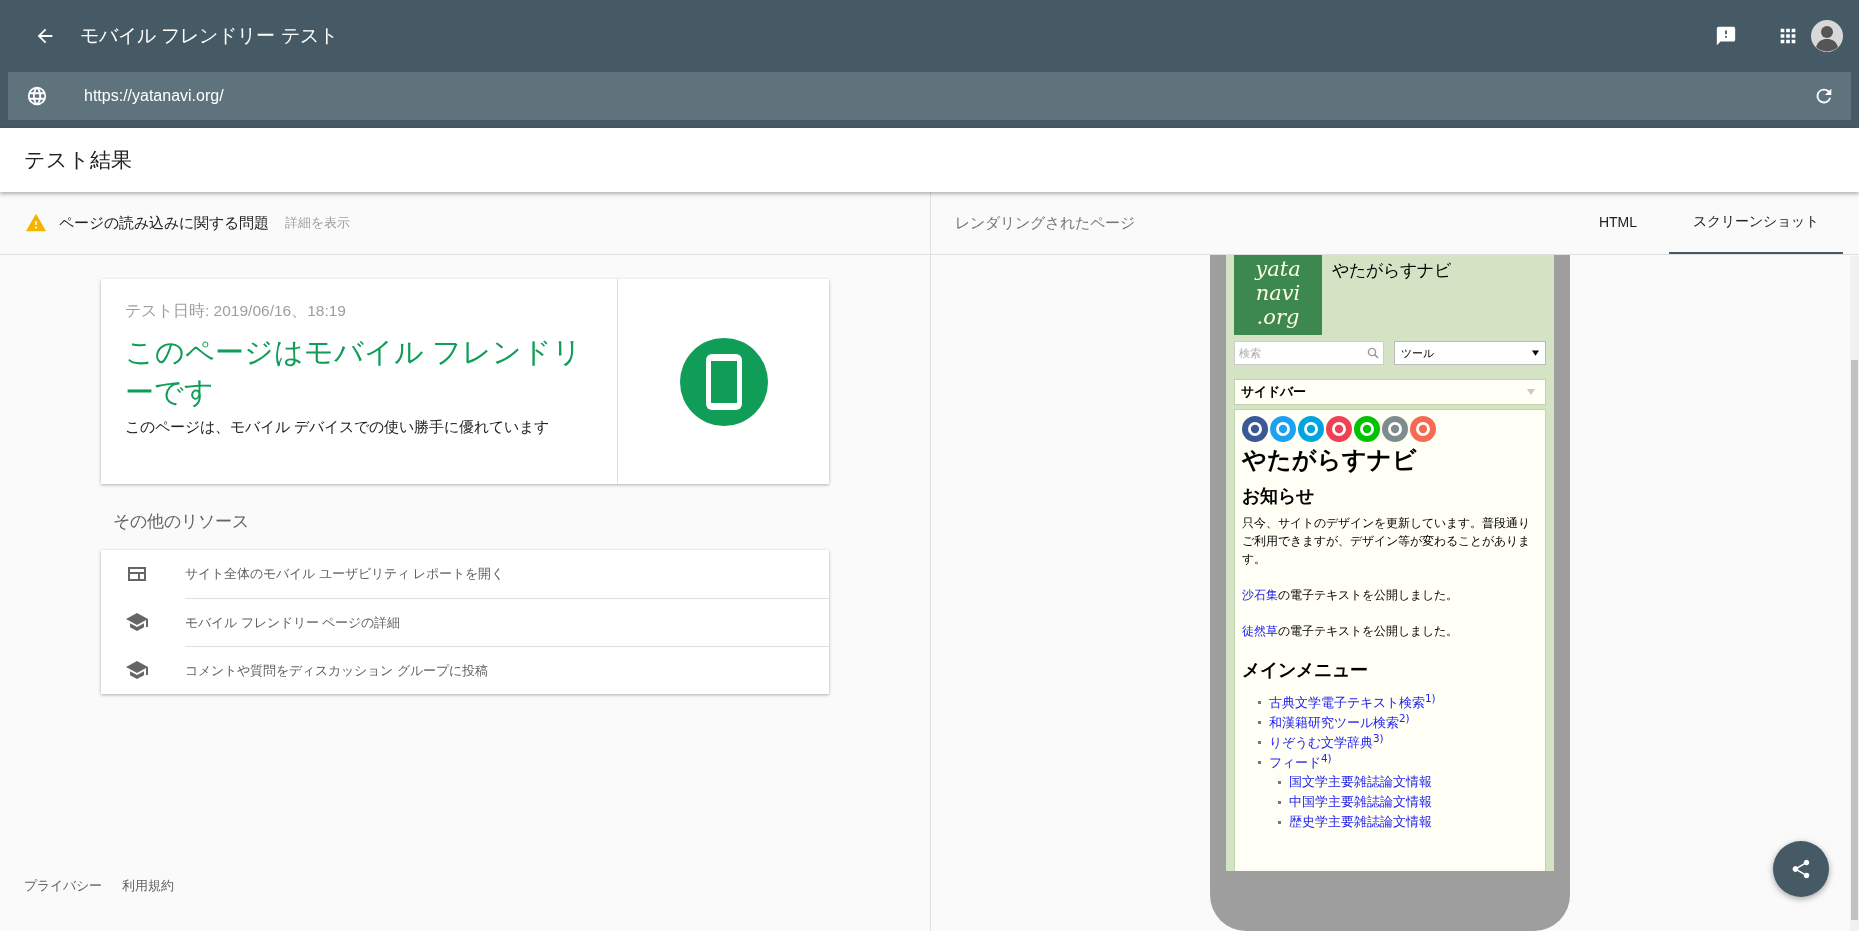  I want to click on section-heading: メインメニュー, so click(1305, 670).